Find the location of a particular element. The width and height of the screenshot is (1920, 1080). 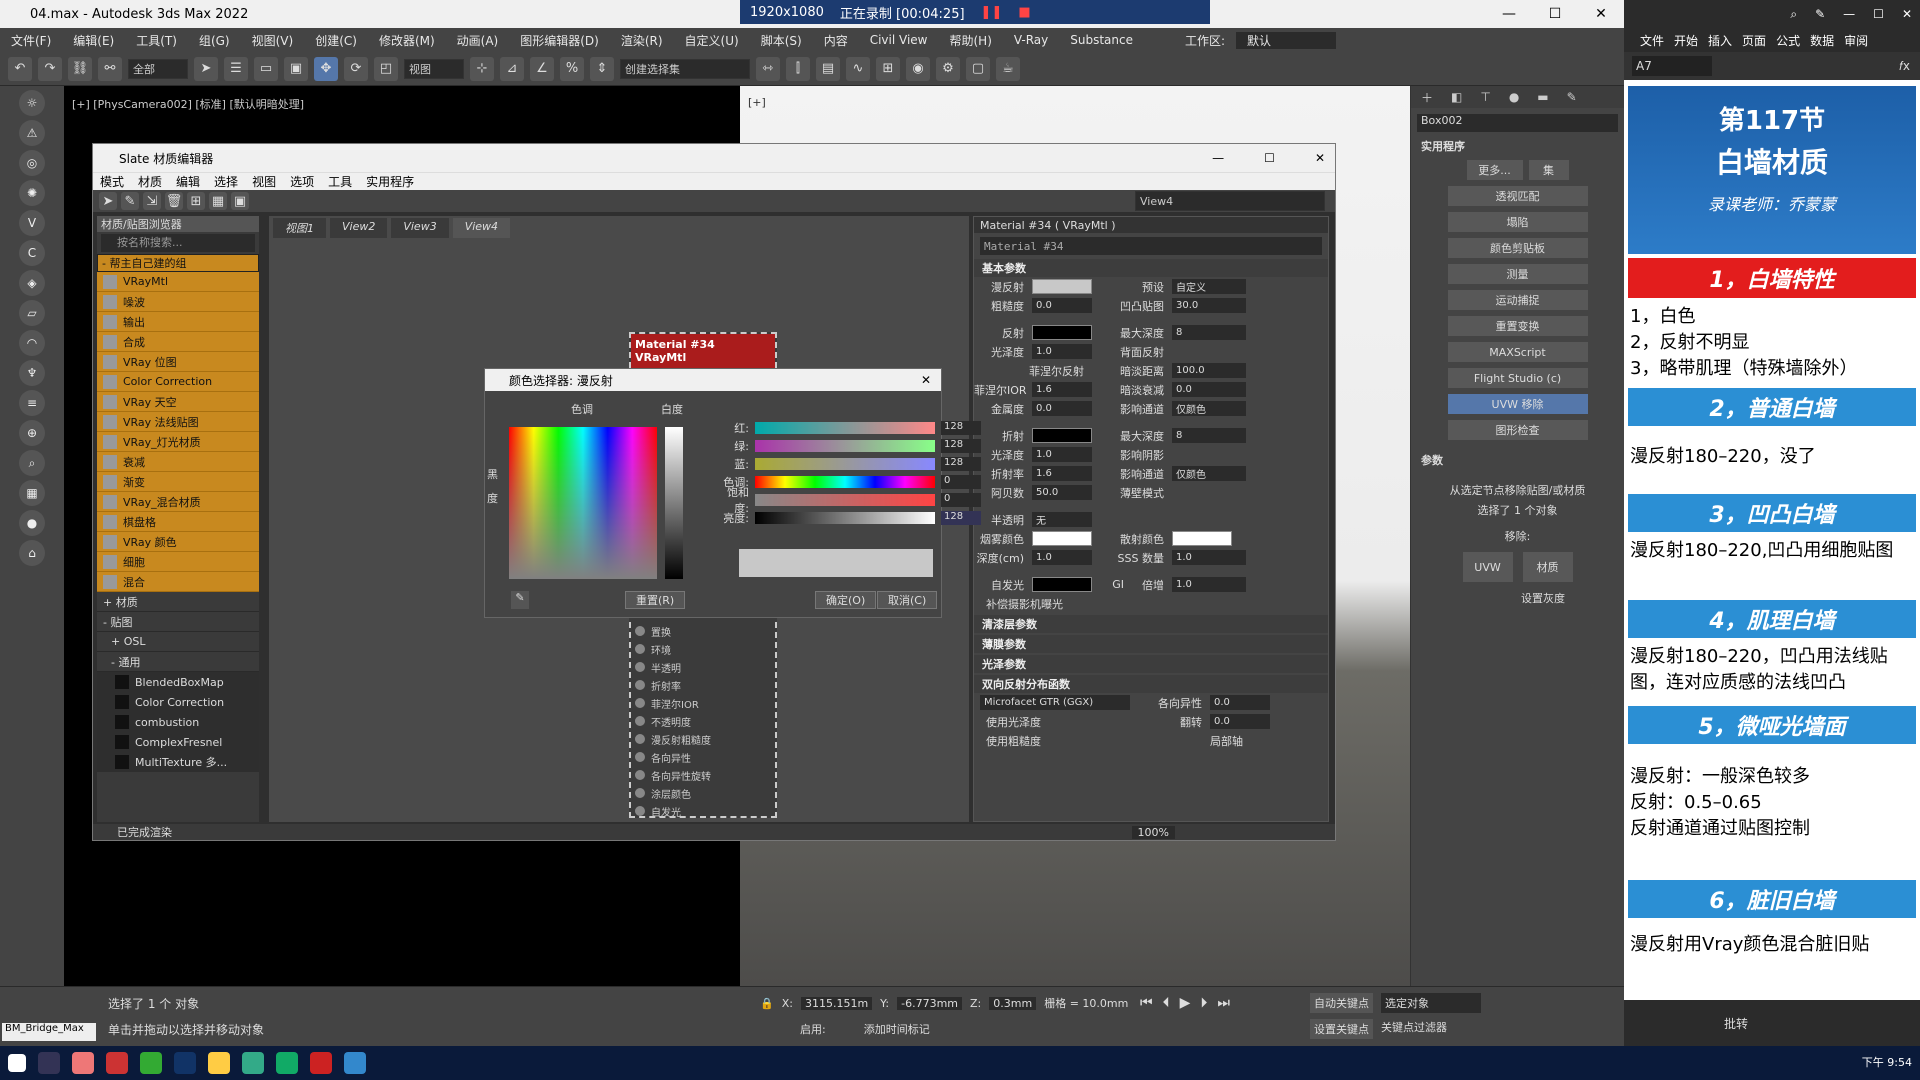

excel-annotate: 批转 is located at coordinates (1736, 1023).